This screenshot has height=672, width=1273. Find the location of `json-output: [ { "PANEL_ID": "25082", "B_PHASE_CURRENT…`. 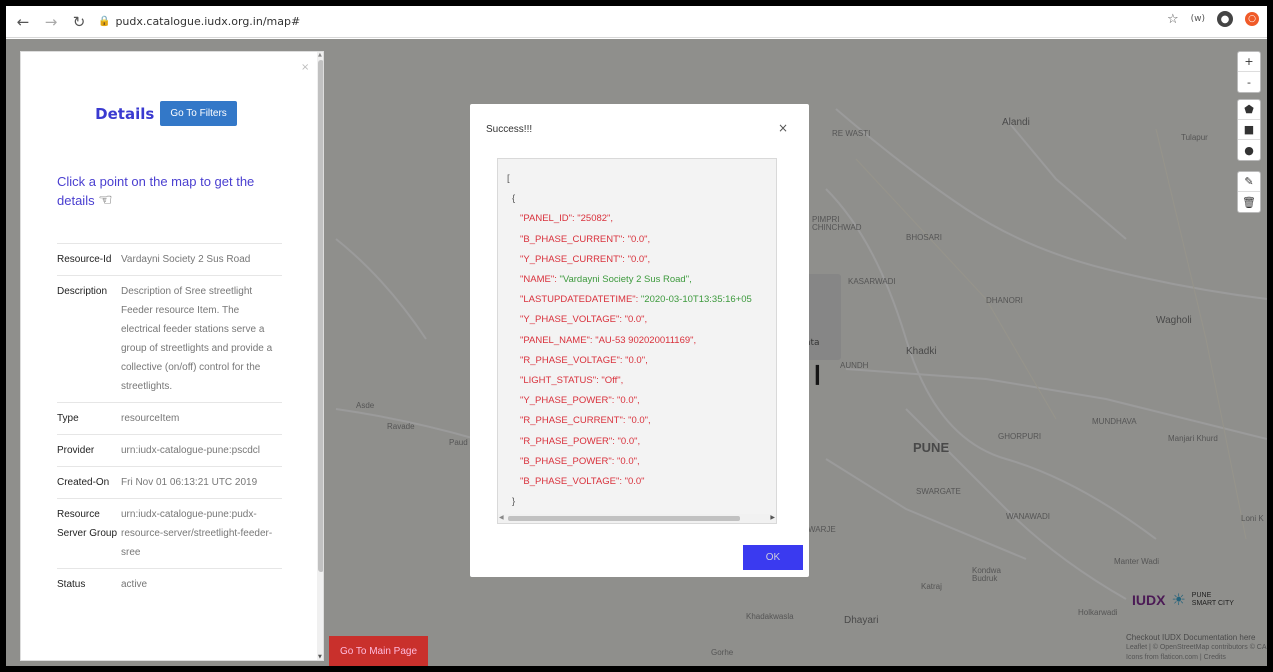

json-output: [ { "PANEL_ID": "25082", "B_PHASE_CURRENT… is located at coordinates (637, 341).